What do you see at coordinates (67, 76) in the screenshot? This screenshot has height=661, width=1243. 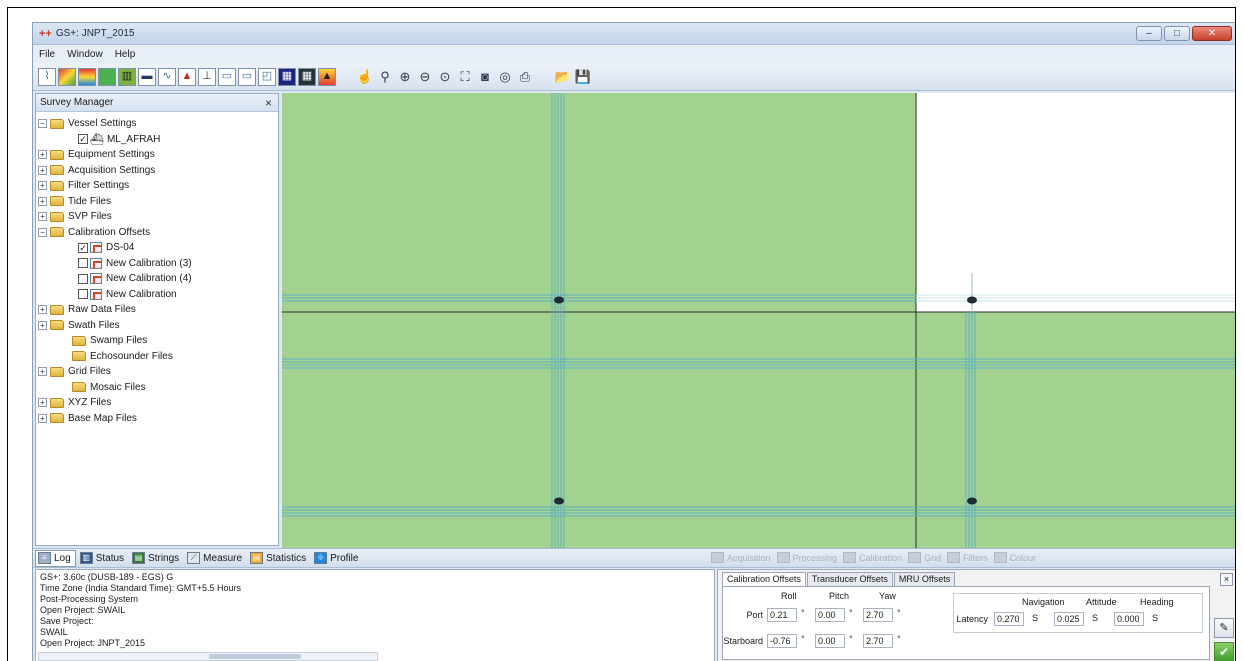 I see `color-map-icon` at bounding box center [67, 76].